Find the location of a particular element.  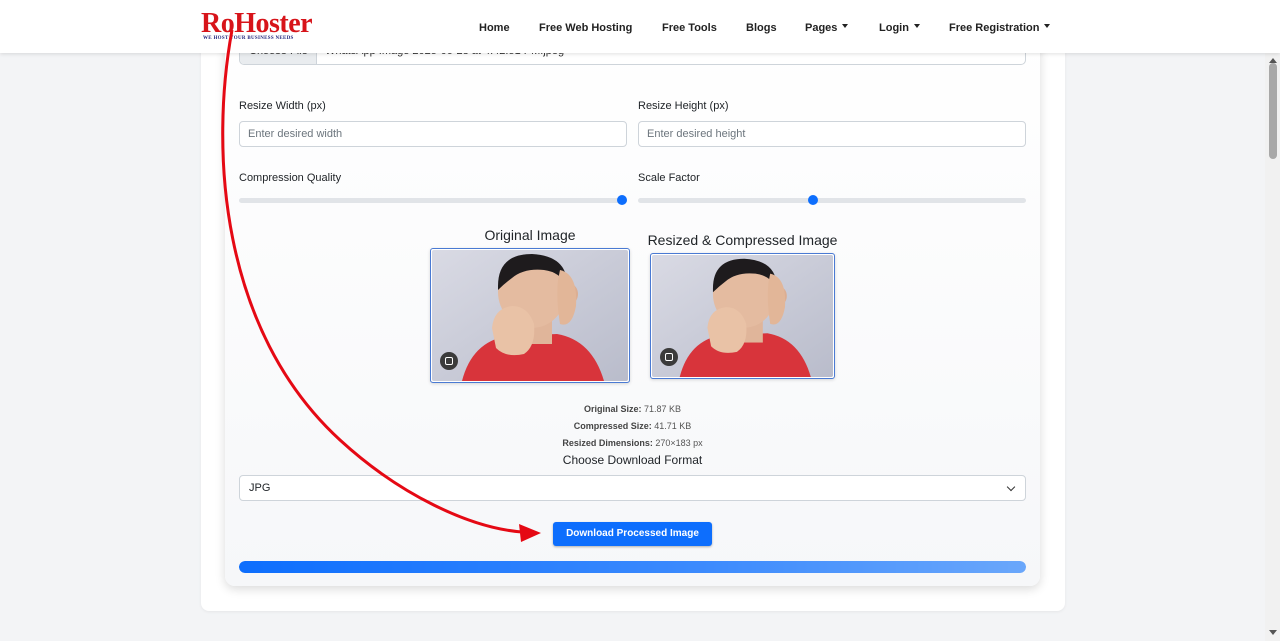

nav-free-tools-label: Free Tools is located at coordinates (689, 28).